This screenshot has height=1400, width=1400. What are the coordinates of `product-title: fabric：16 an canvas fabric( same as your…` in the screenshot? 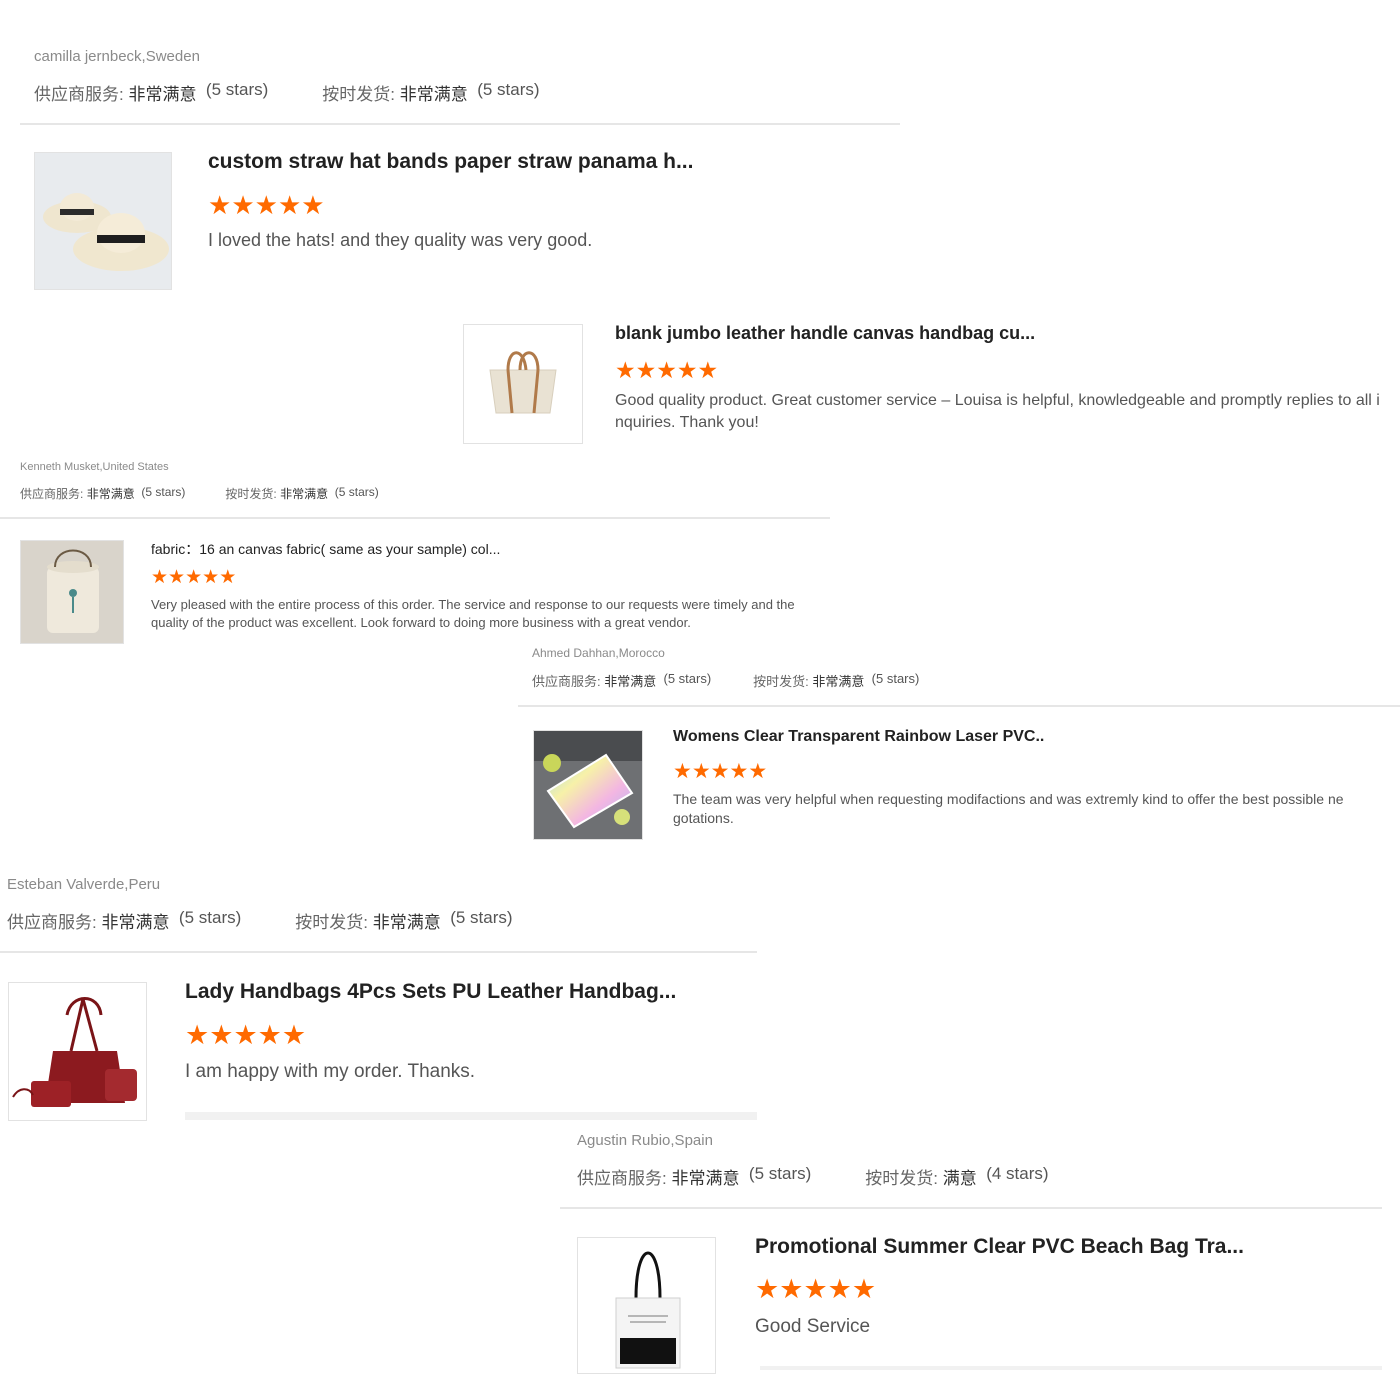 It's located at (325, 549).